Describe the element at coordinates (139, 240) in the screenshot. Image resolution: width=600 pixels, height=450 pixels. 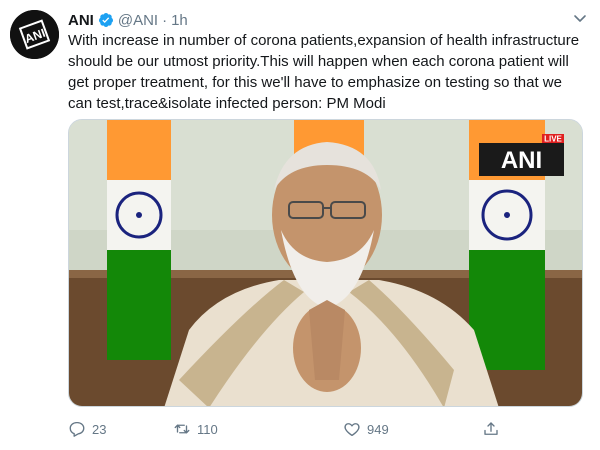
I see `flag-left` at that location.